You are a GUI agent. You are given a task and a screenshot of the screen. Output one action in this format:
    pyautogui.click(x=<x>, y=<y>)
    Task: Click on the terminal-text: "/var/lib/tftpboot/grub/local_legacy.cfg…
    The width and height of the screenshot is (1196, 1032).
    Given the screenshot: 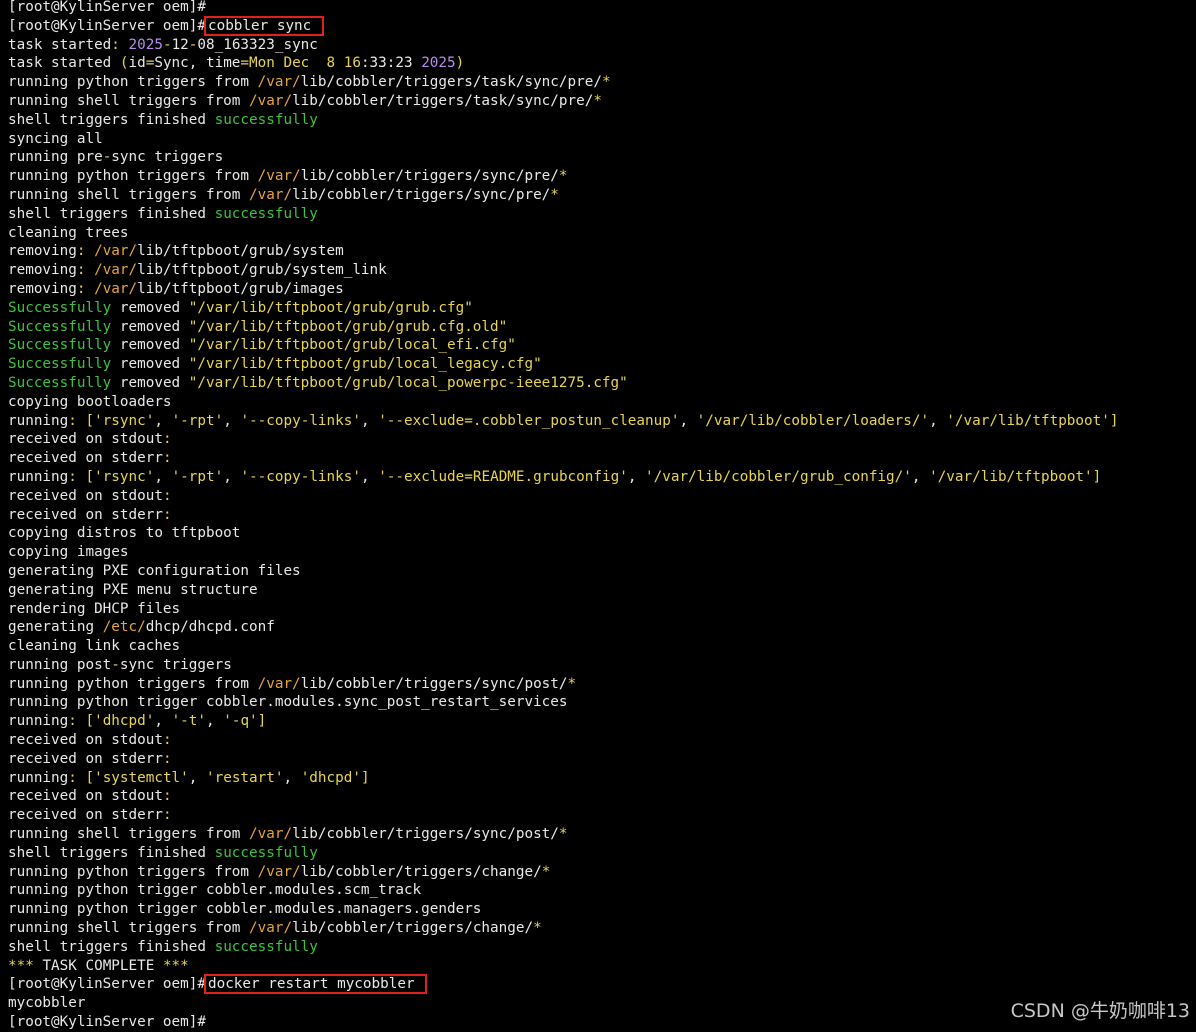 What is the action you would take?
    pyautogui.click(x=365, y=364)
    